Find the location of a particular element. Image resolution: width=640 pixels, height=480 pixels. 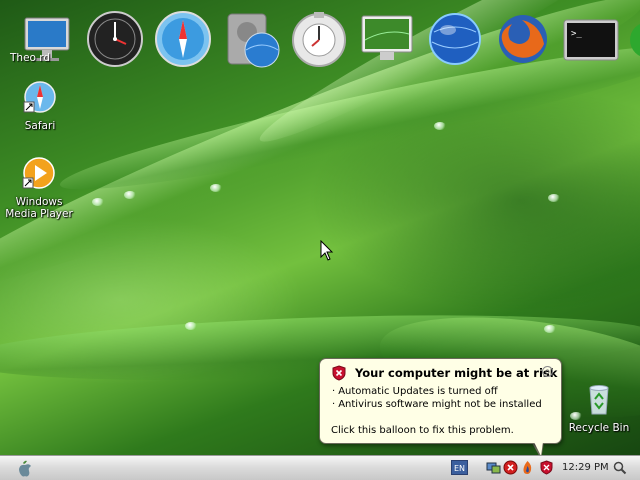

recycle-bin-icon is located at coordinates (599, 400).